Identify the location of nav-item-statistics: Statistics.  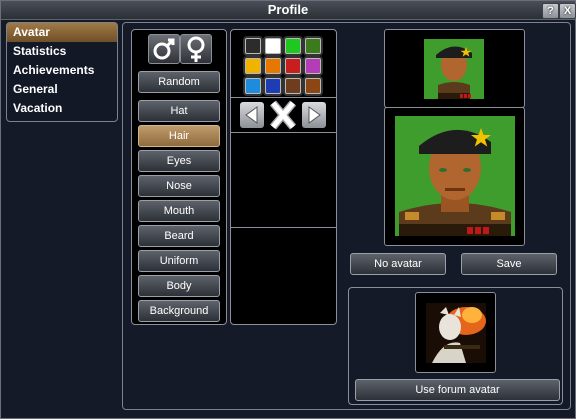
(62, 51).